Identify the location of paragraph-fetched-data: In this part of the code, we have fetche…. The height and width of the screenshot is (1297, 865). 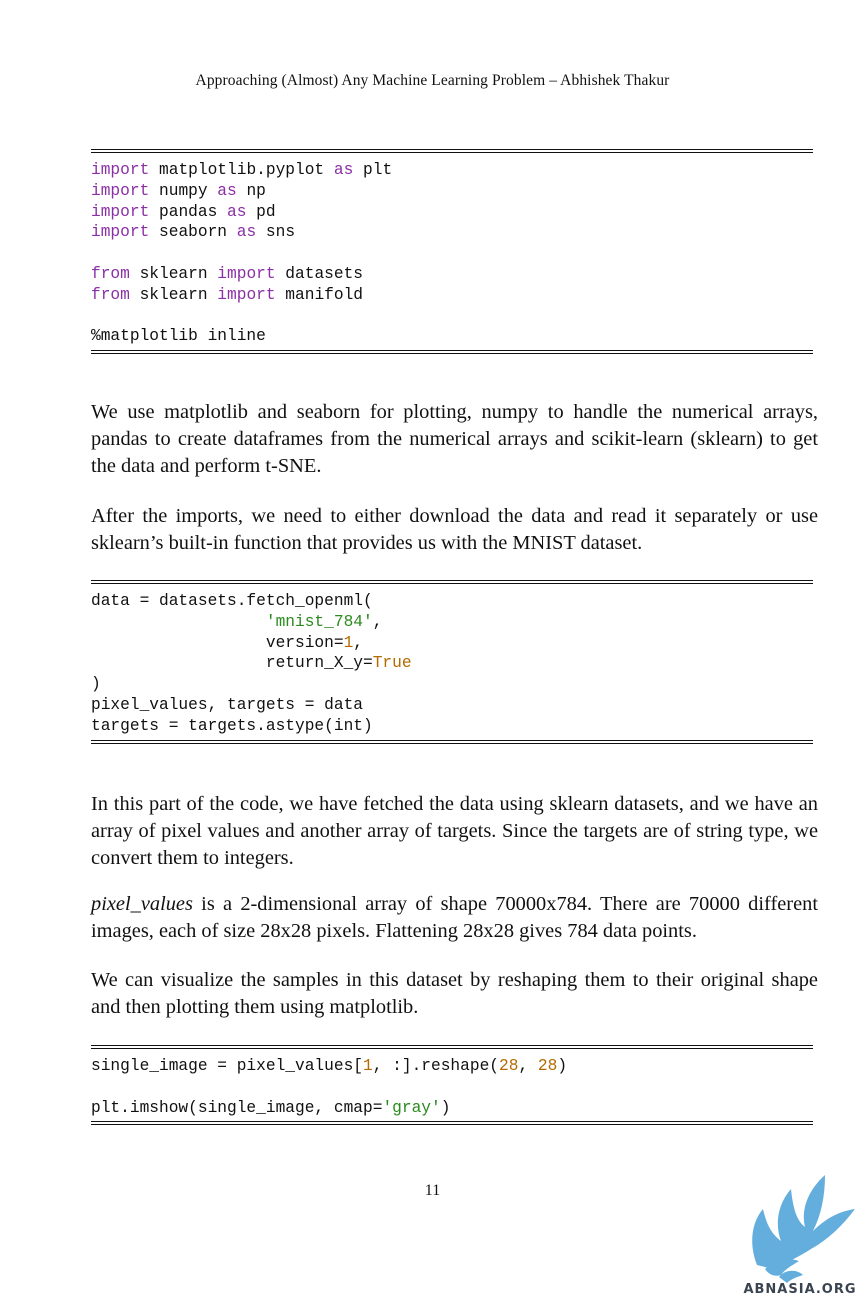
(454, 831).